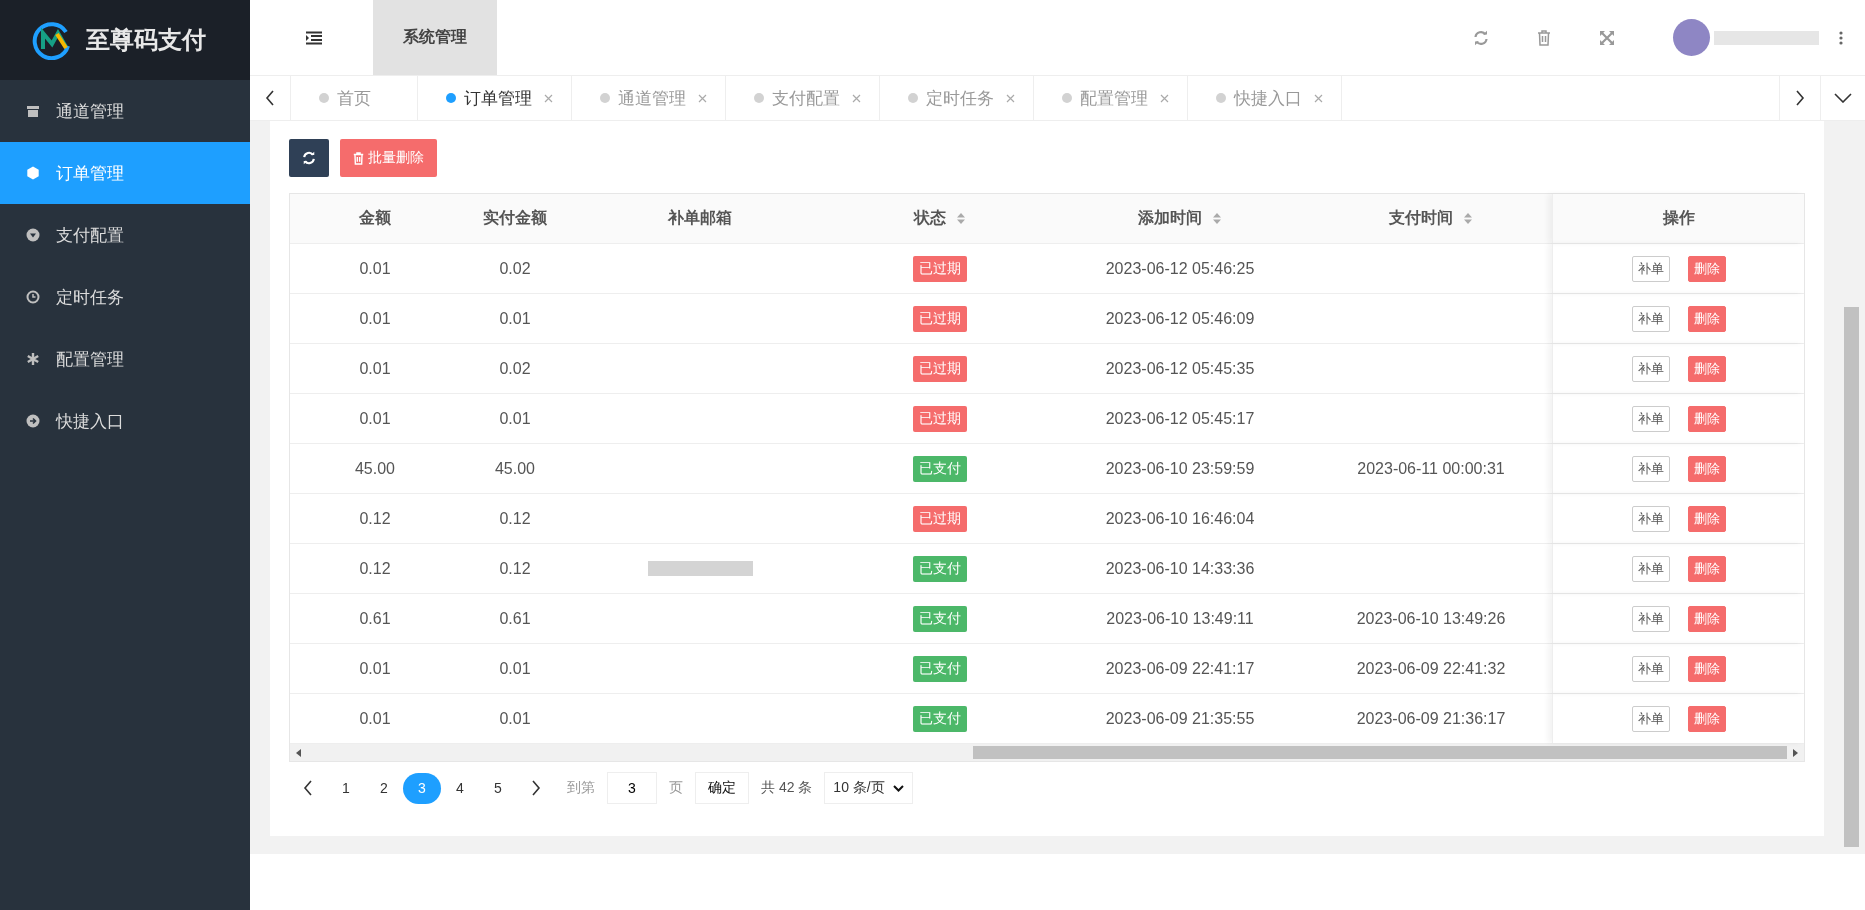  What do you see at coordinates (1431, 618) in the screenshot?
I see `table-cell: 2023-06-10 13:49:26` at bounding box center [1431, 618].